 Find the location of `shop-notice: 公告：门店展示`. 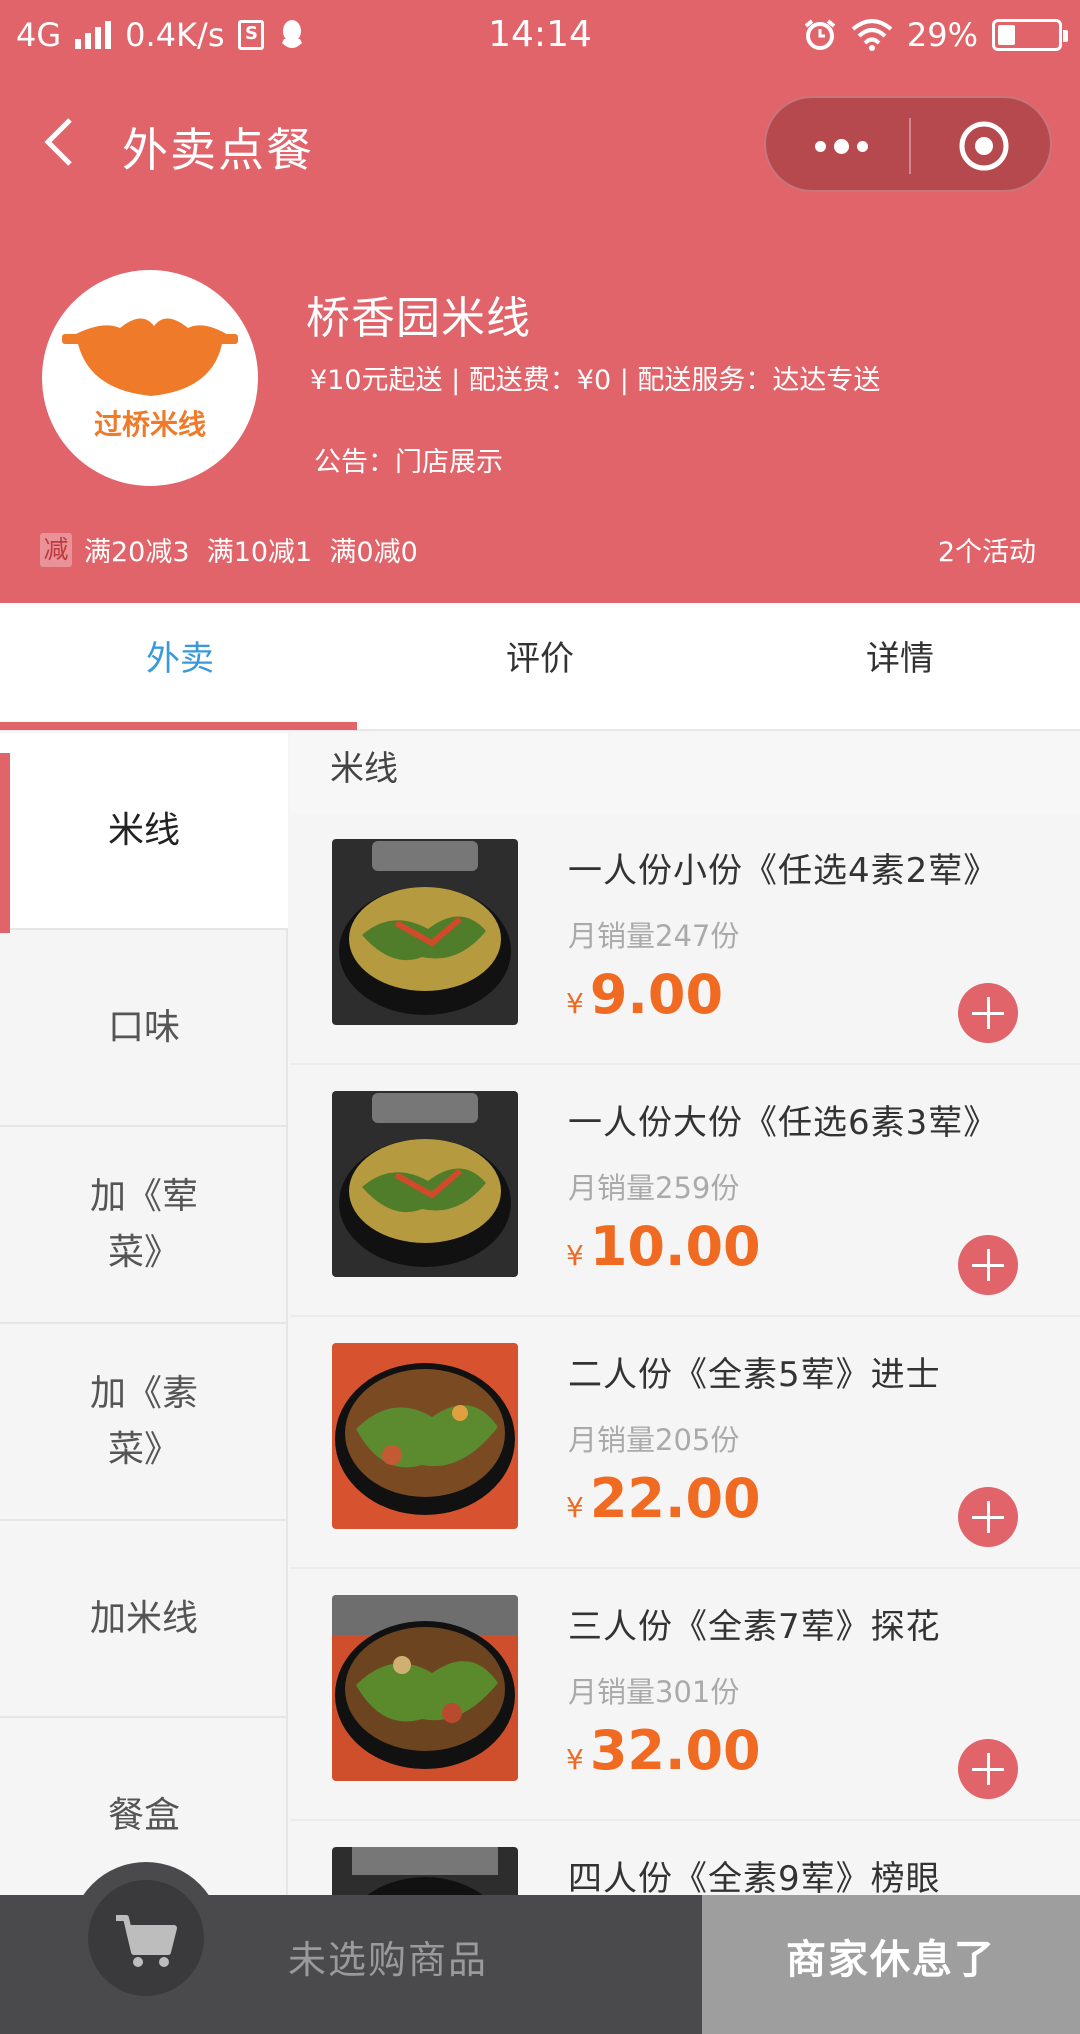

shop-notice: 公告：门店展示 is located at coordinates (408, 462).